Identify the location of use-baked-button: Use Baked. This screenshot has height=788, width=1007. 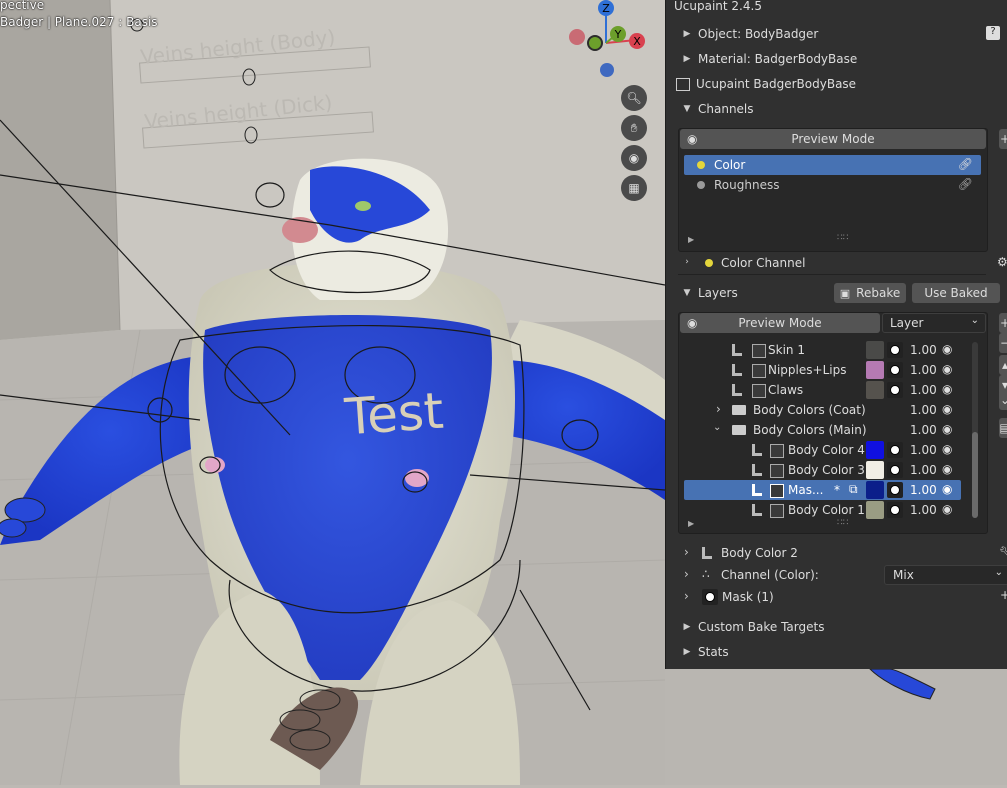
(956, 293).